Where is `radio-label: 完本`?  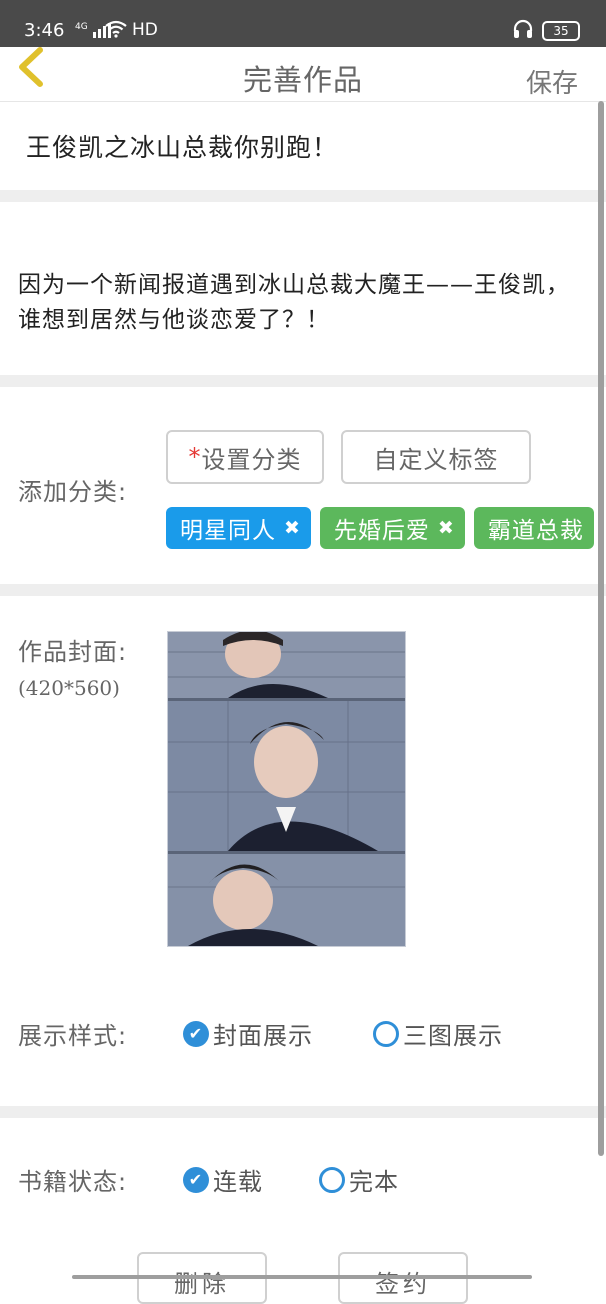 radio-label: 完本 is located at coordinates (374, 1182).